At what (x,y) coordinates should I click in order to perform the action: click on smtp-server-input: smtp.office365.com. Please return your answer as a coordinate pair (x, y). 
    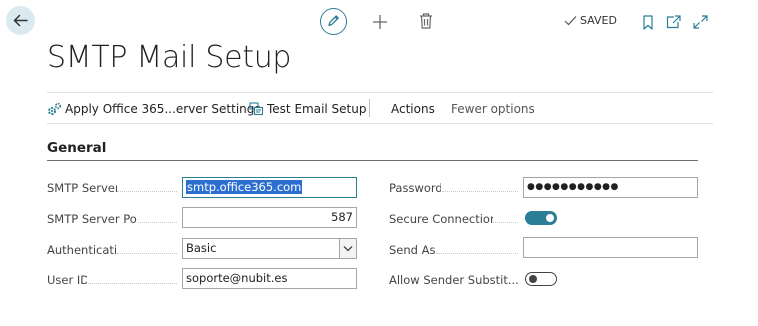
    Looking at the image, I should click on (269, 187).